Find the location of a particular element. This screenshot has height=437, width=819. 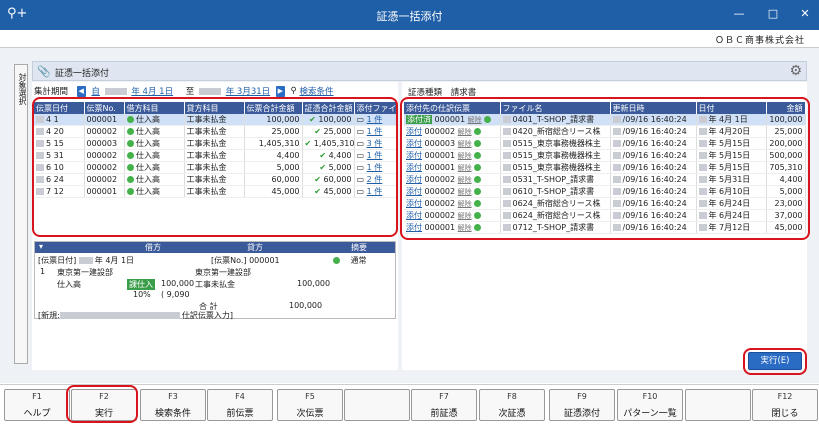

voucher-status: 通常 is located at coordinates (358, 260).